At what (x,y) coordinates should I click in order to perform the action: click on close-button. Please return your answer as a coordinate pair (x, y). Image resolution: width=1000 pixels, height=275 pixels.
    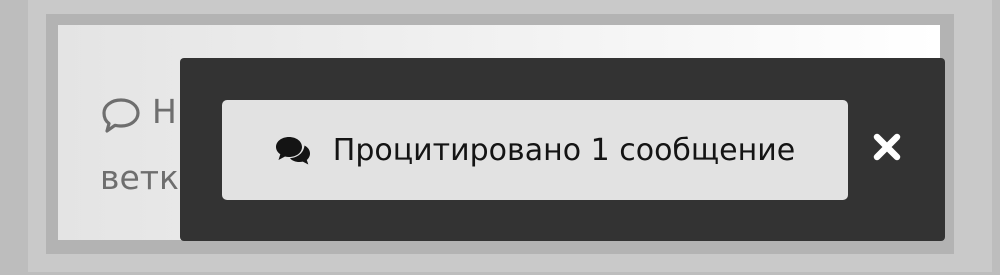
    Looking at the image, I should click on (887, 147).